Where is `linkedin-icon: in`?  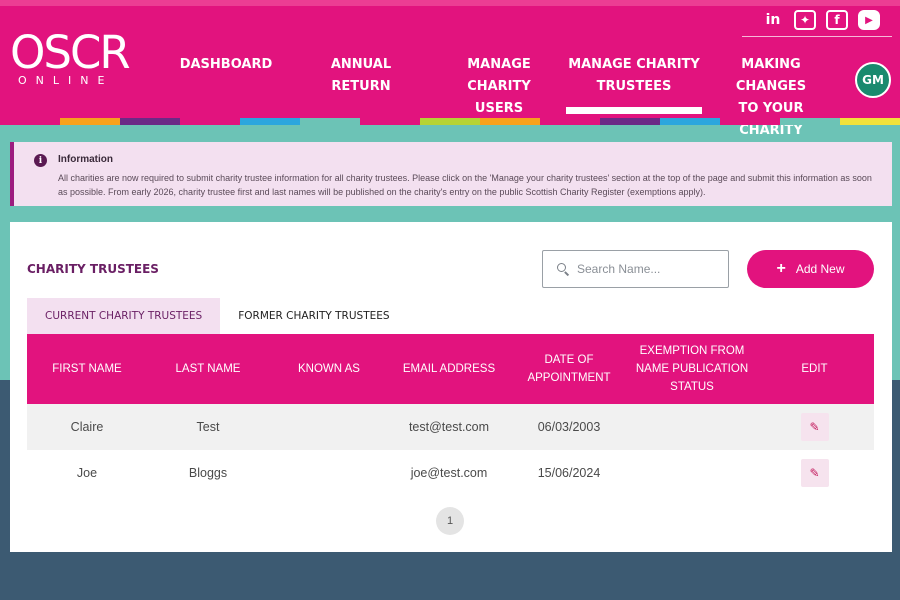 linkedin-icon: in is located at coordinates (773, 20).